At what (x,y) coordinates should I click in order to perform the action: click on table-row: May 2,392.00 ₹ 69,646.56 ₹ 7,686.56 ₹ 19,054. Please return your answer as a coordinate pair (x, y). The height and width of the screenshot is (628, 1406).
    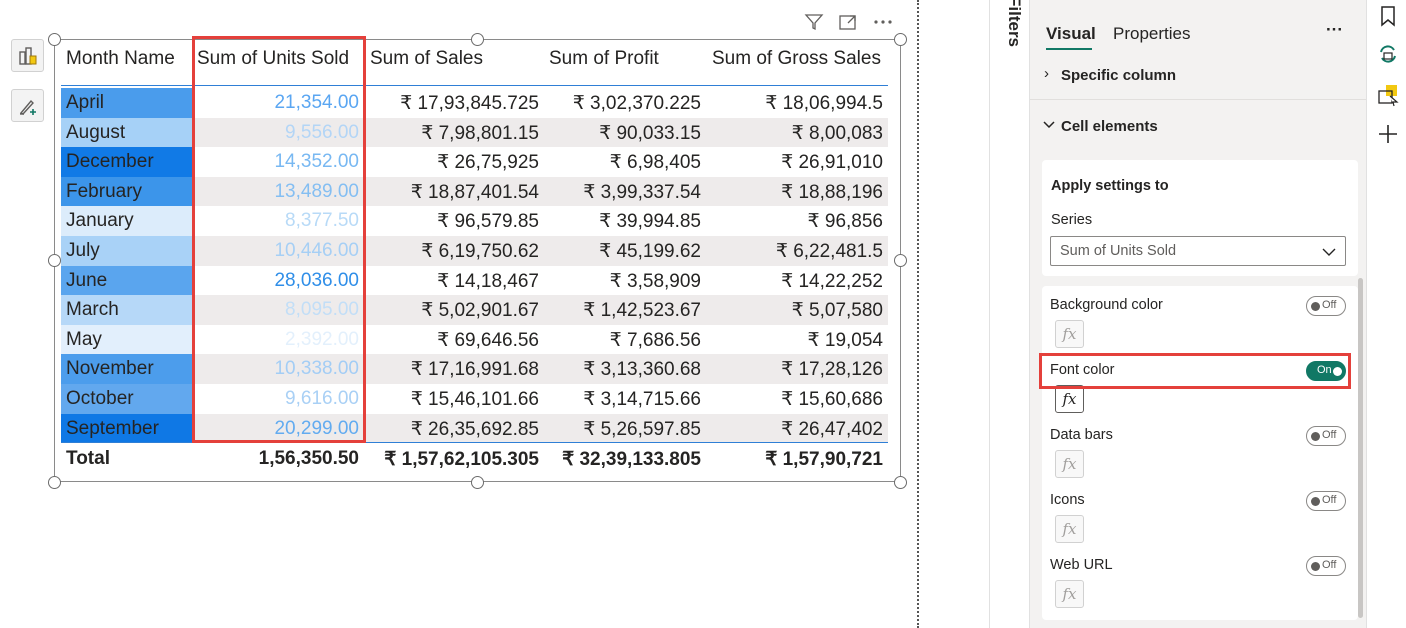
    Looking at the image, I should click on (474, 339).